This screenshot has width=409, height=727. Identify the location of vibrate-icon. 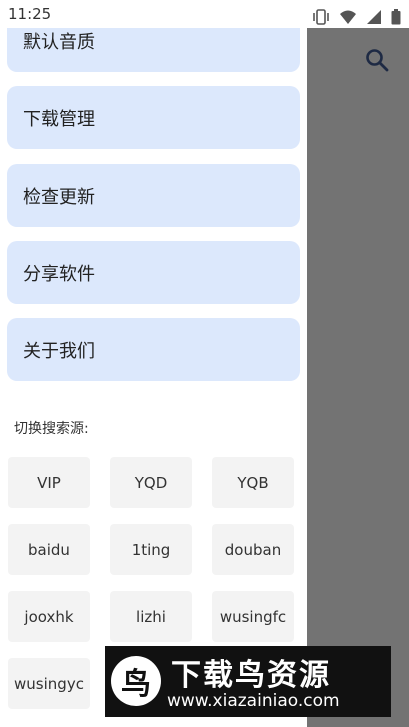
(320, 16).